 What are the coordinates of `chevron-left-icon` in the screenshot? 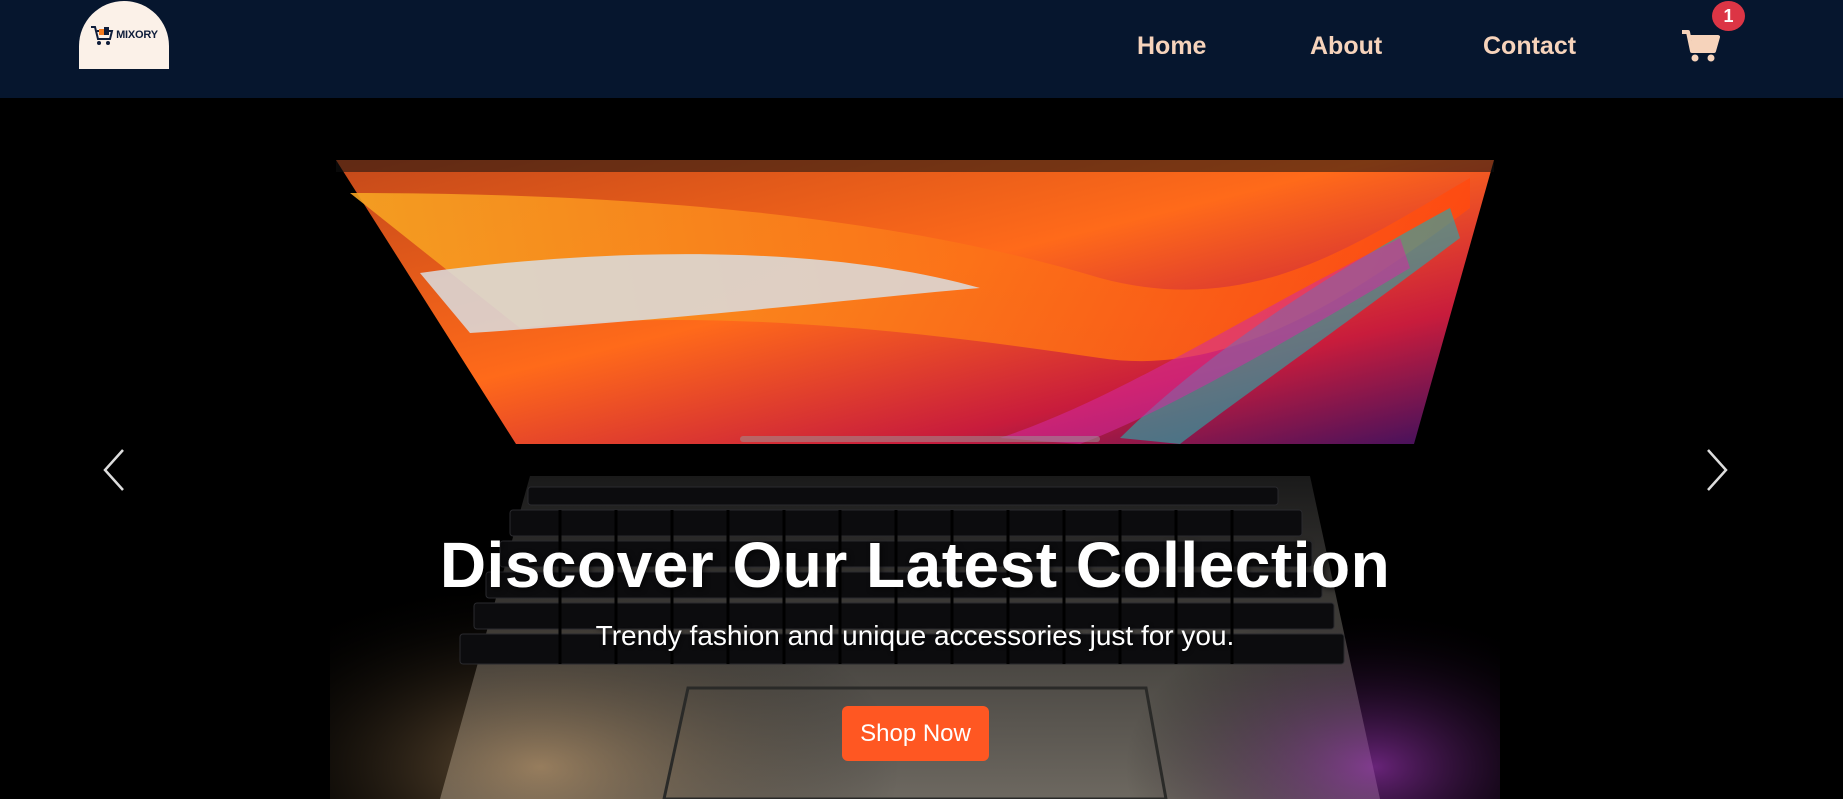 It's located at (113, 470).